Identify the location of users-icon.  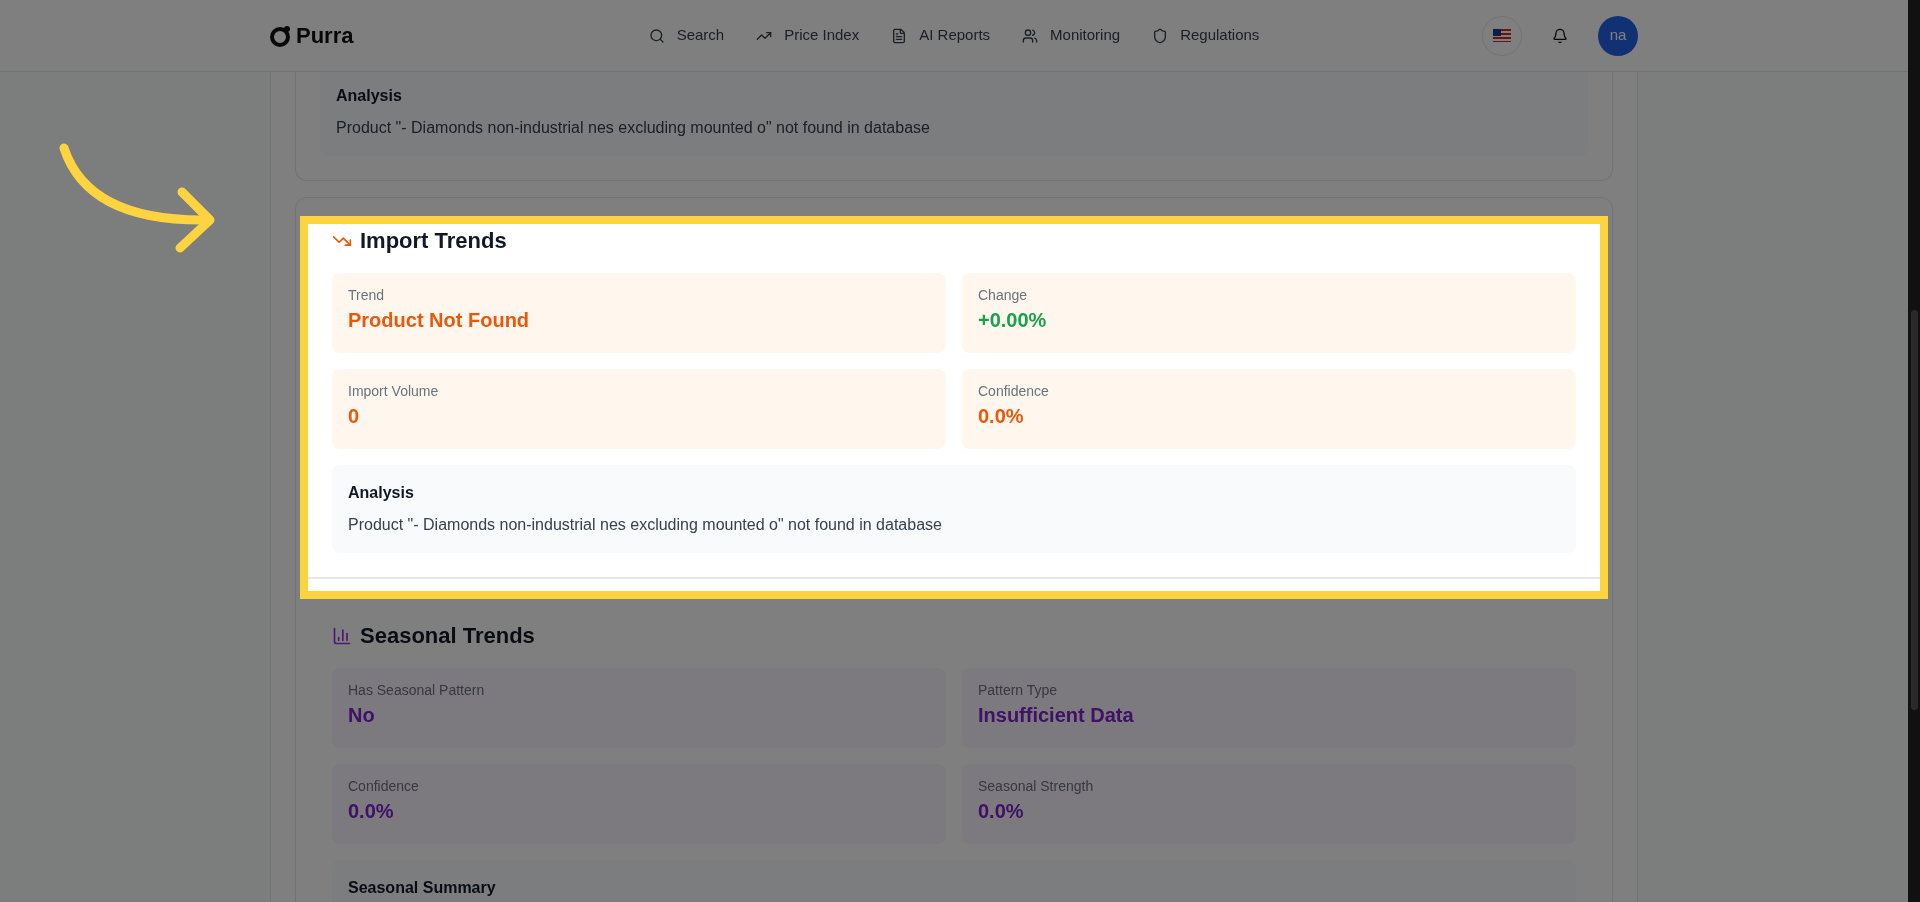
(1030, 35).